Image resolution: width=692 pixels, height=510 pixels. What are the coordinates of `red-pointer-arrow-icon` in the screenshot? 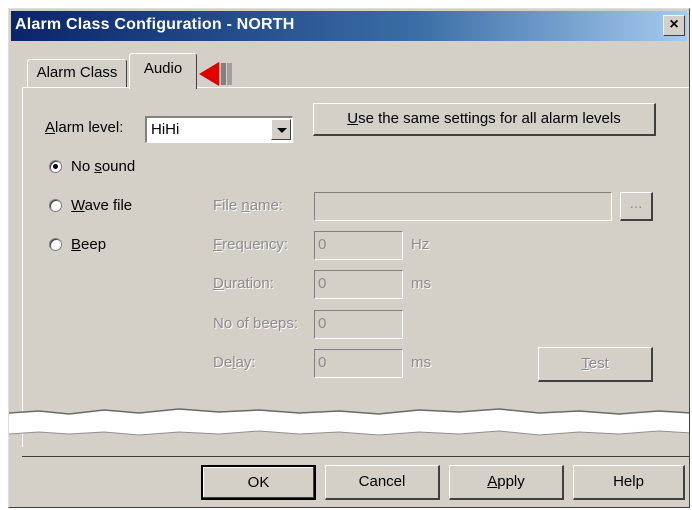 It's located at (215, 74).